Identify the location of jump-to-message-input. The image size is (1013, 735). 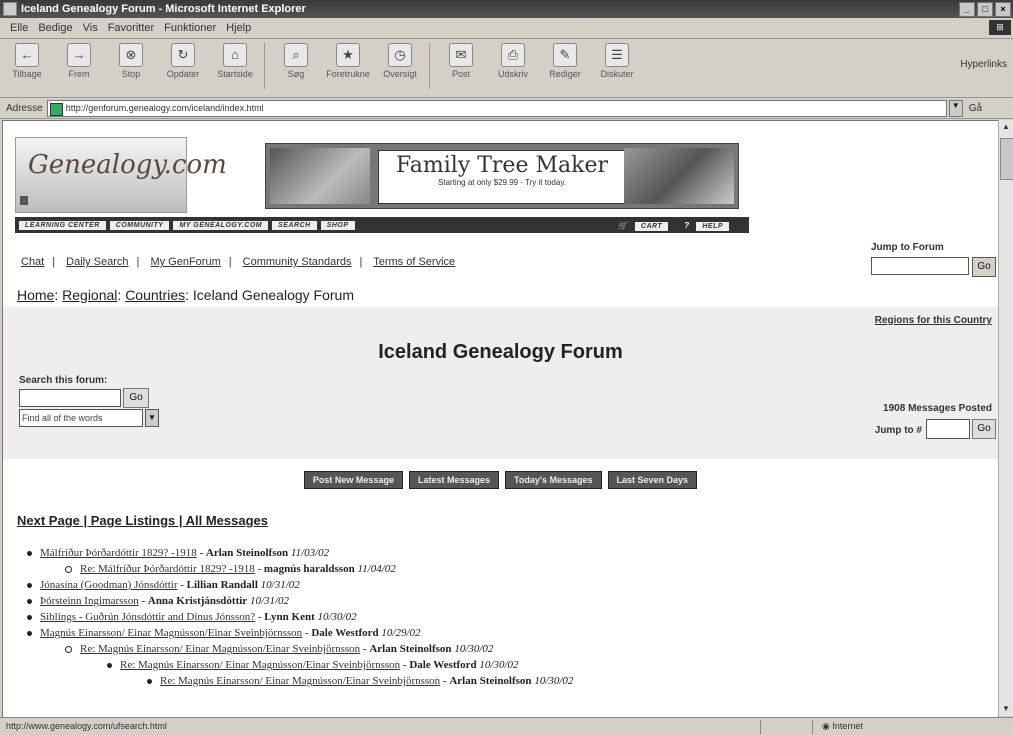
(948, 429).